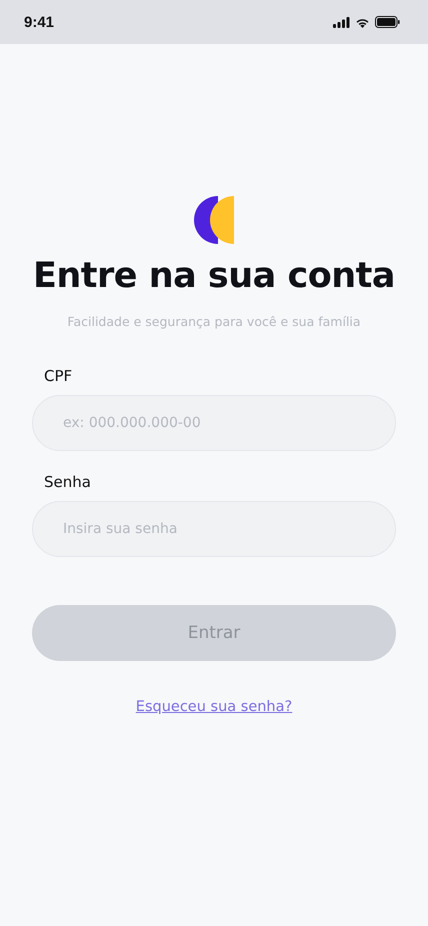  What do you see at coordinates (67, 482) in the screenshot?
I see `field-label: Senha` at bounding box center [67, 482].